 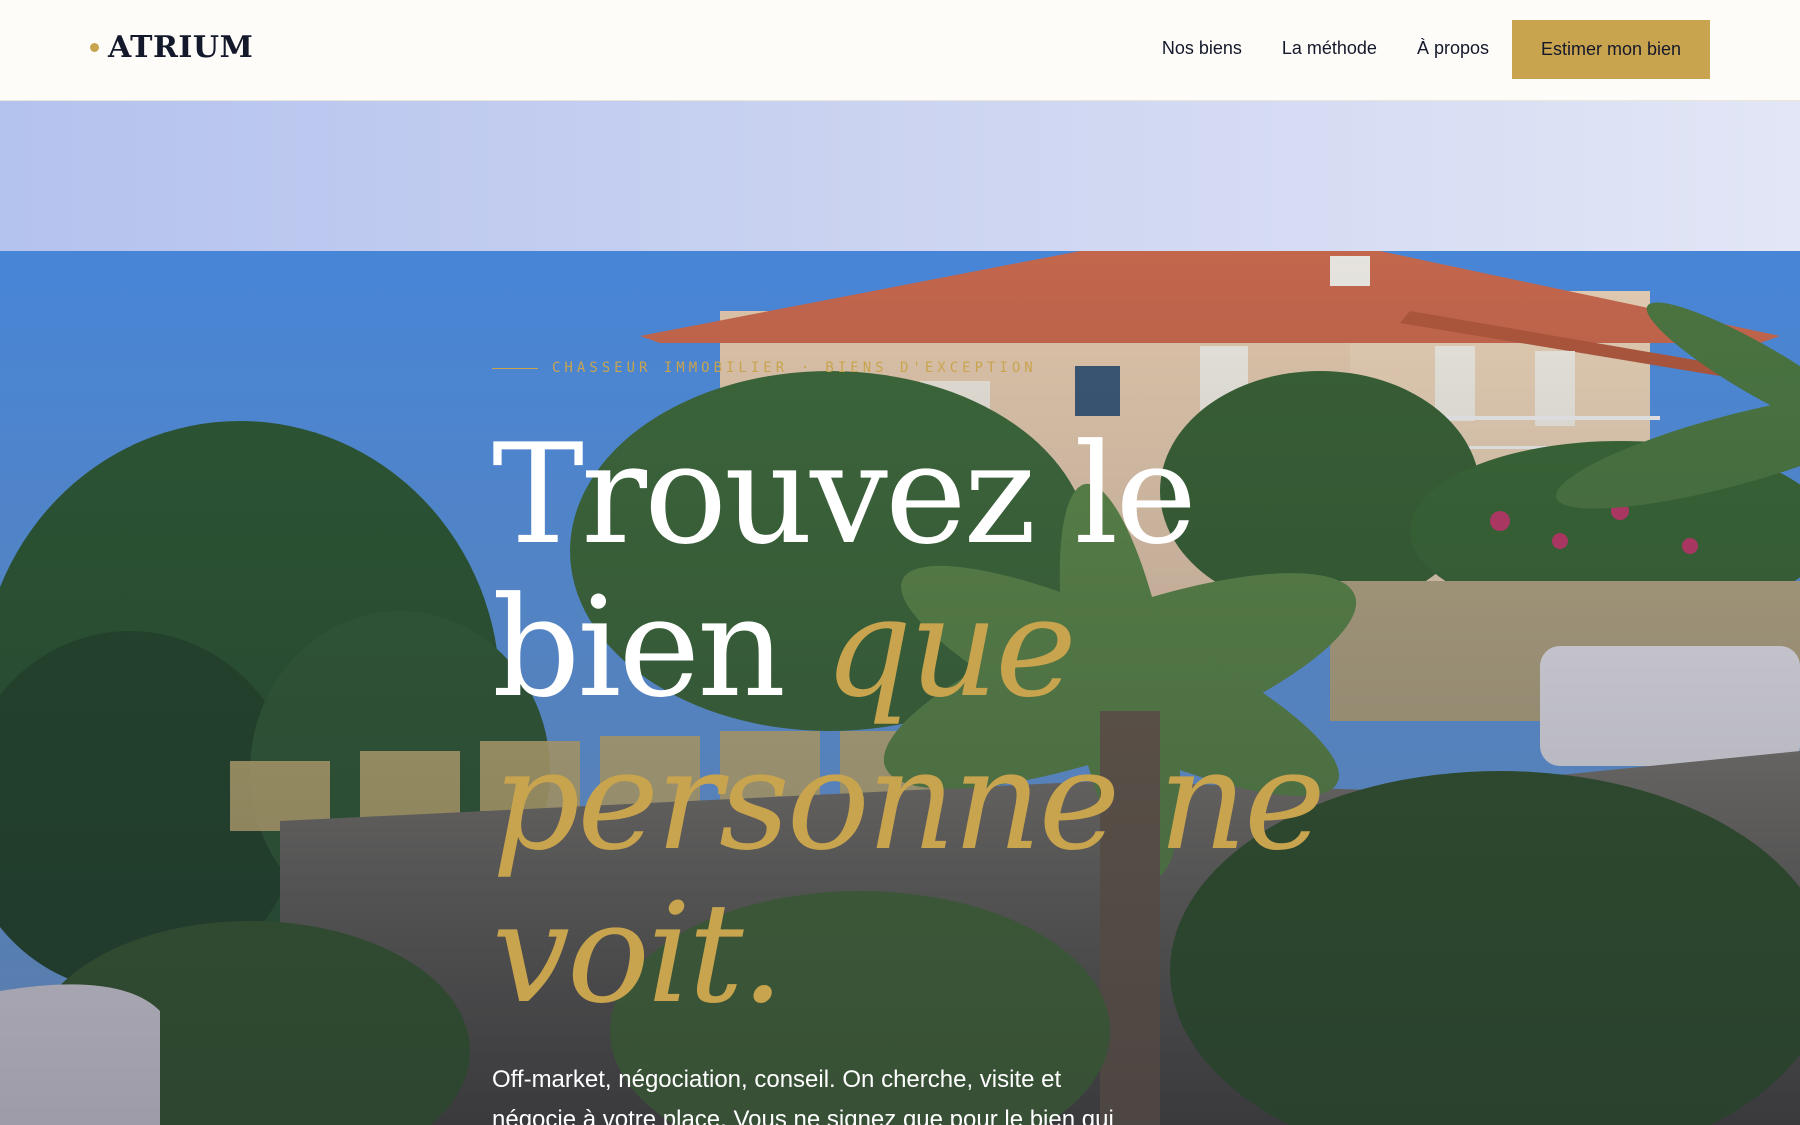 I want to click on estimate-button: Estimer mon bien, so click(x=1611, y=49).